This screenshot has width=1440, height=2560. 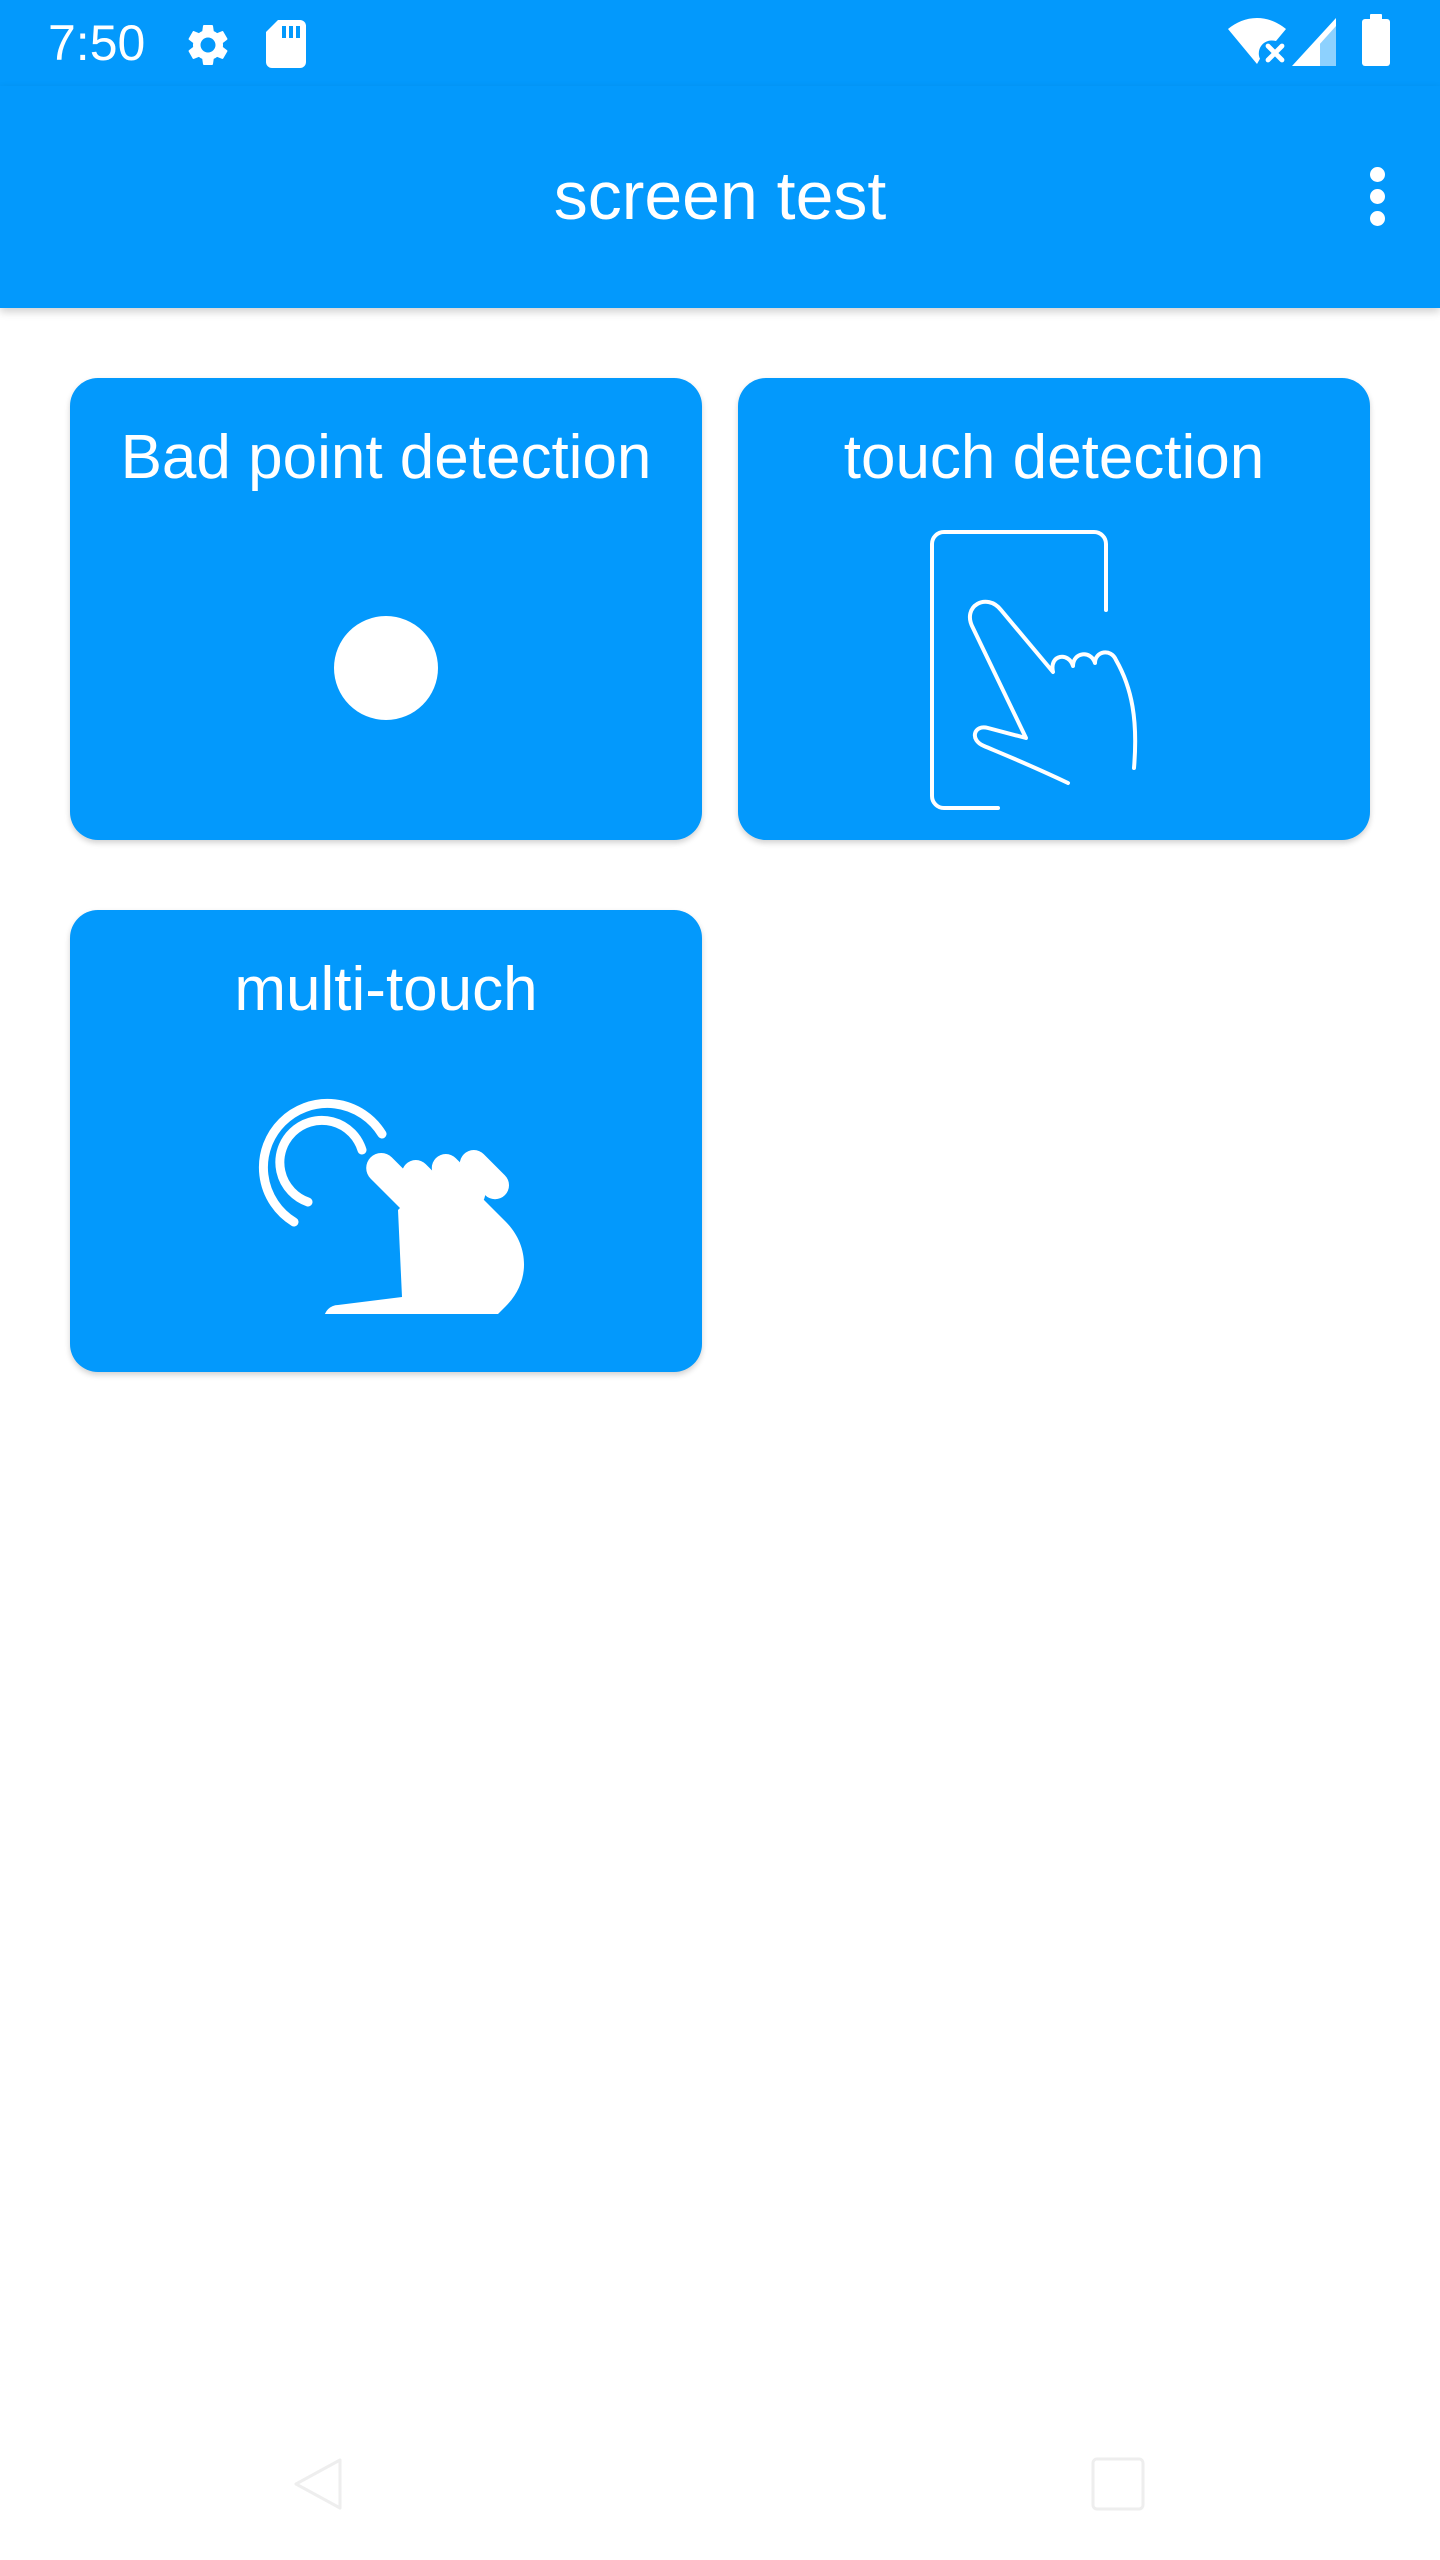 I want to click on app-bar: screen test, so click(x=720, y=197).